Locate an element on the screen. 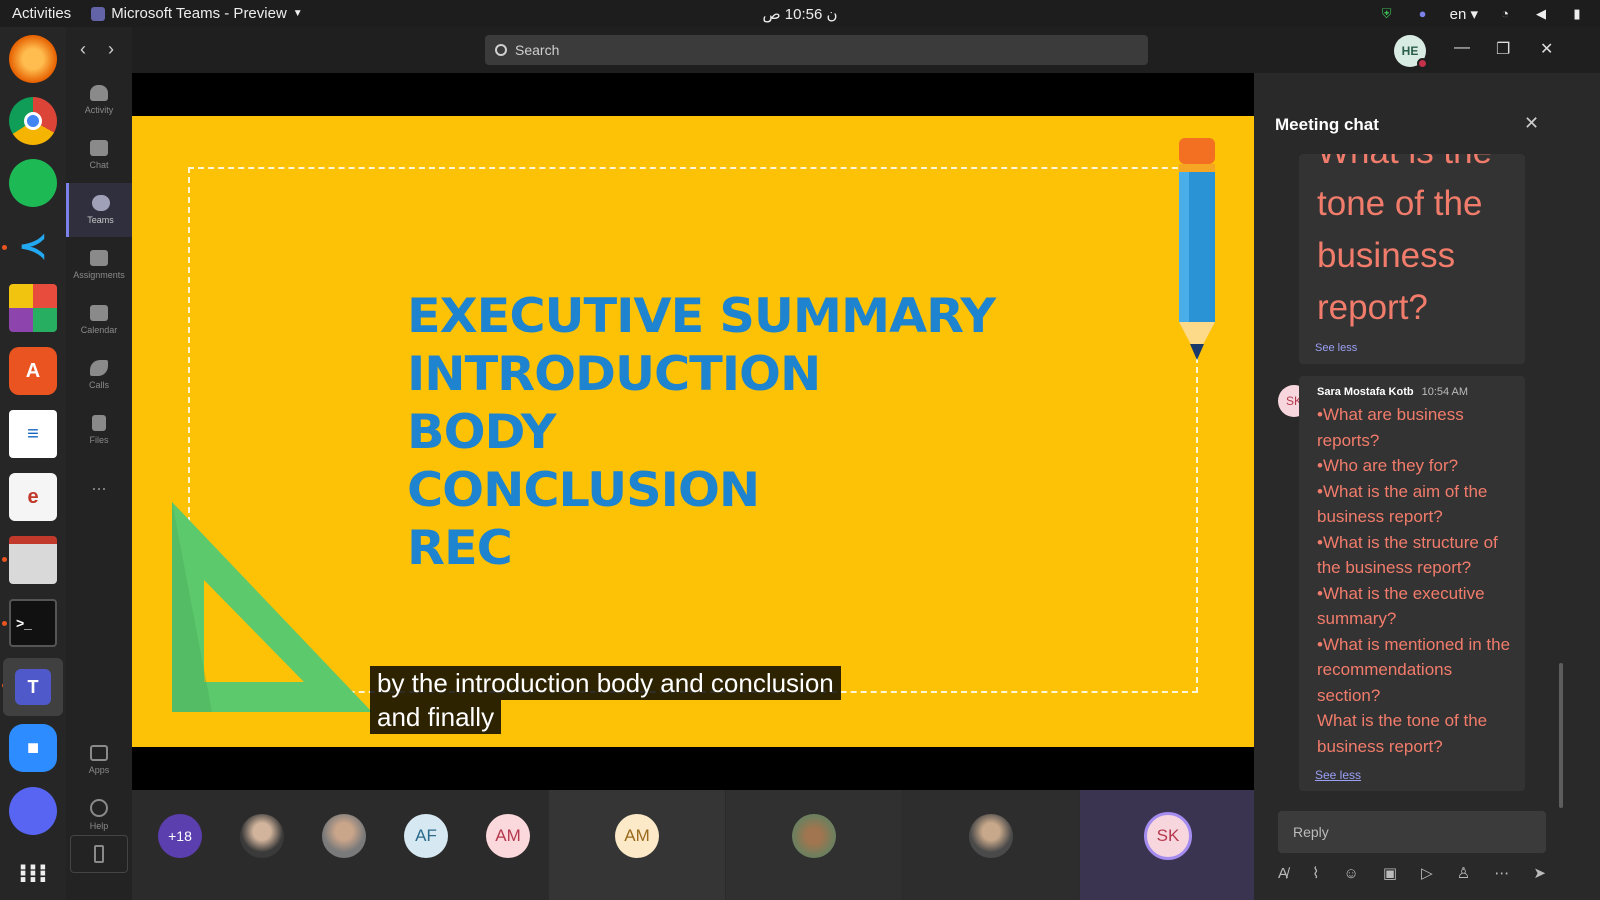 Image resolution: width=1600 pixels, height=900 pixels. more-options-icon: ⋯ is located at coordinates (1501, 873).